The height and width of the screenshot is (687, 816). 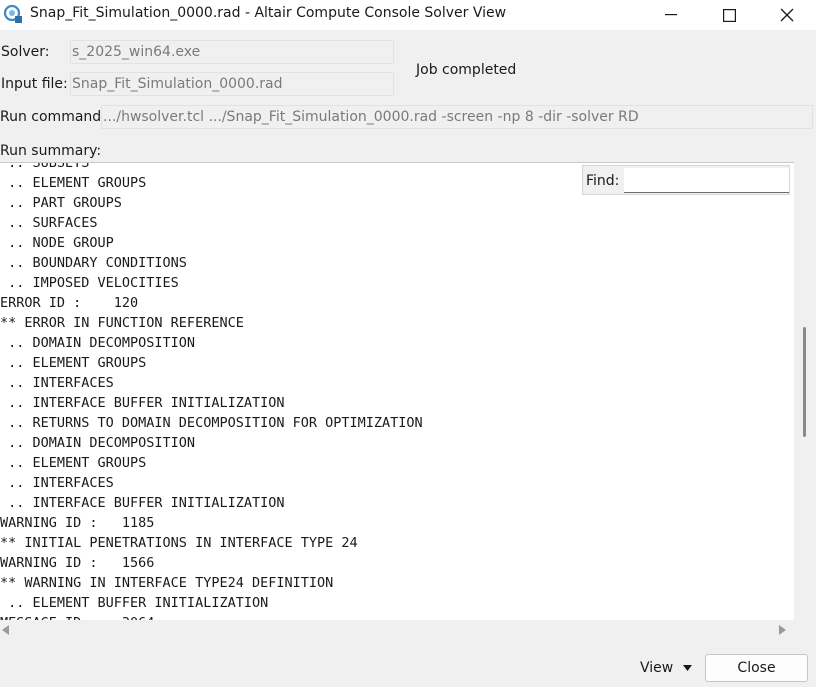 What do you see at coordinates (45, 166) in the screenshot?
I see `log-line: .. SUBSETS` at bounding box center [45, 166].